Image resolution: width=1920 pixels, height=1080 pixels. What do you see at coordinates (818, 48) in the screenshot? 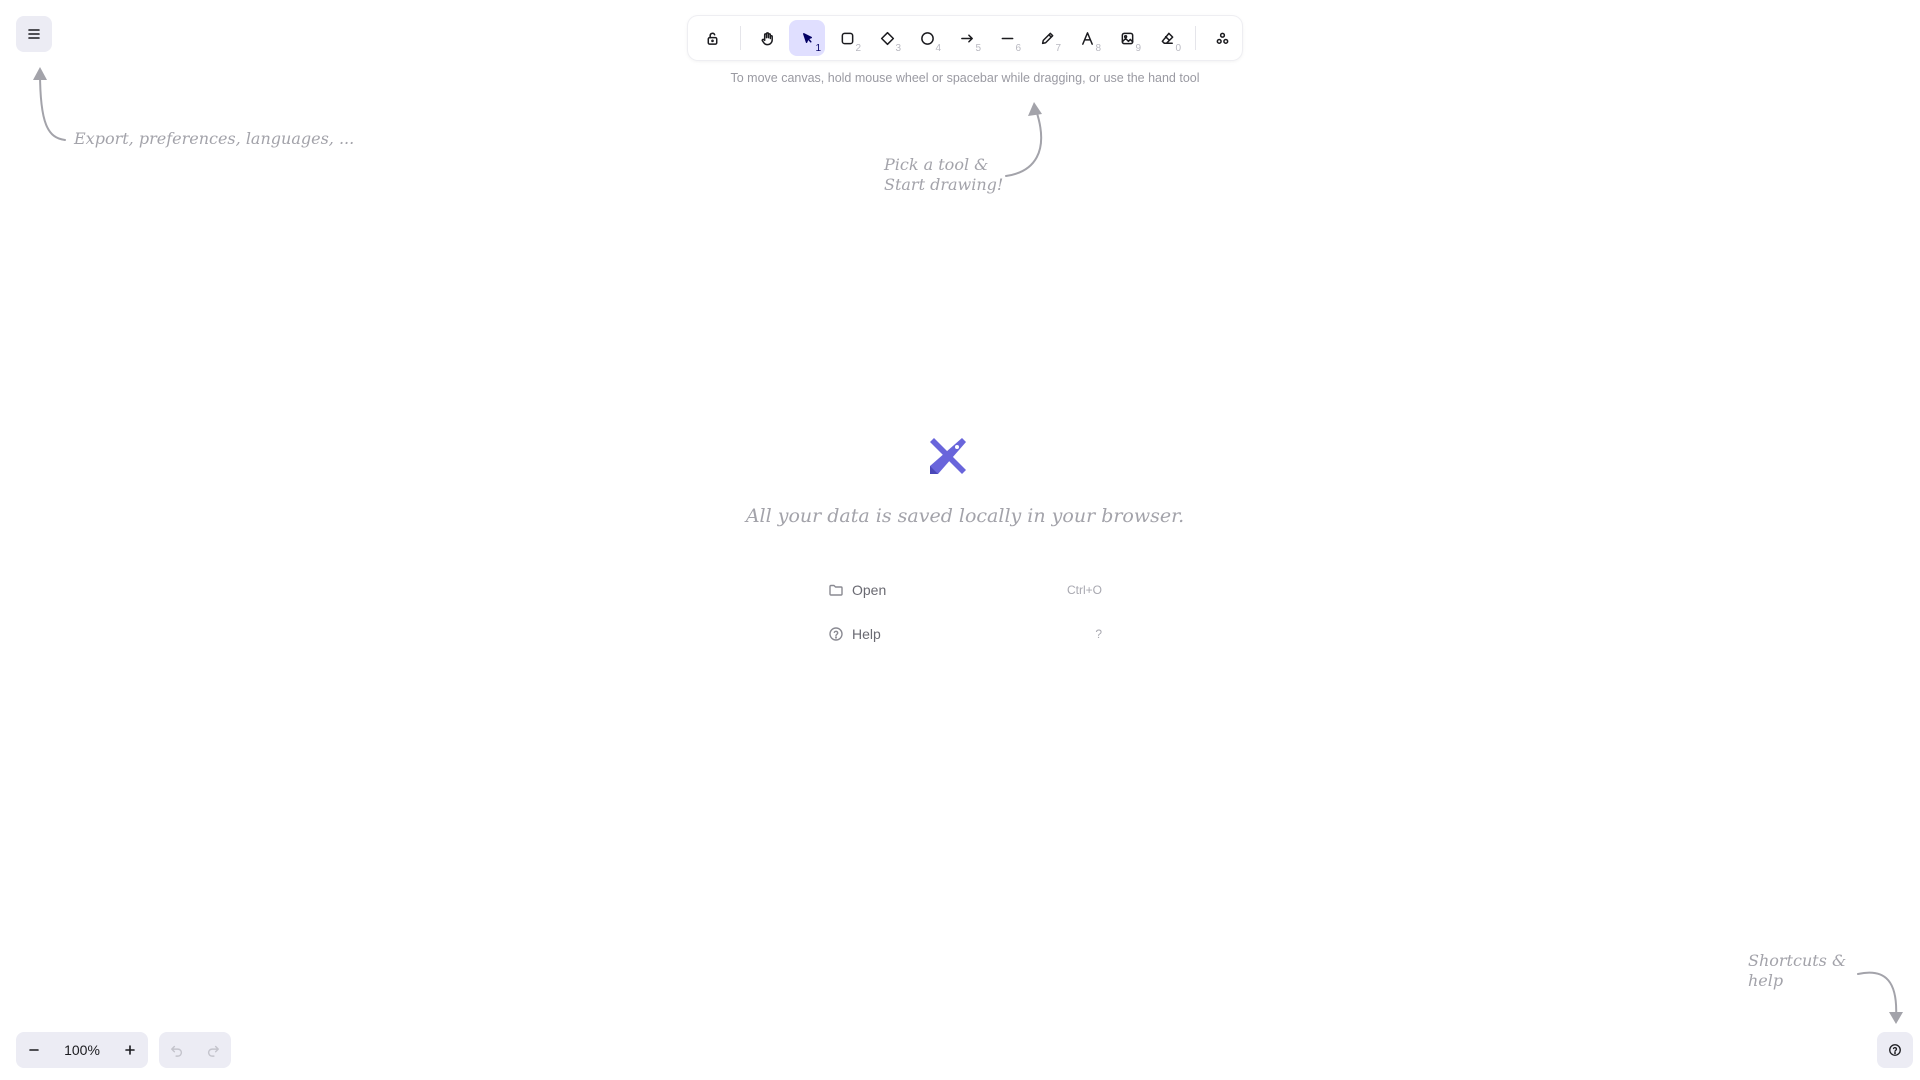
I see `selection-tool-key: 1` at bounding box center [818, 48].